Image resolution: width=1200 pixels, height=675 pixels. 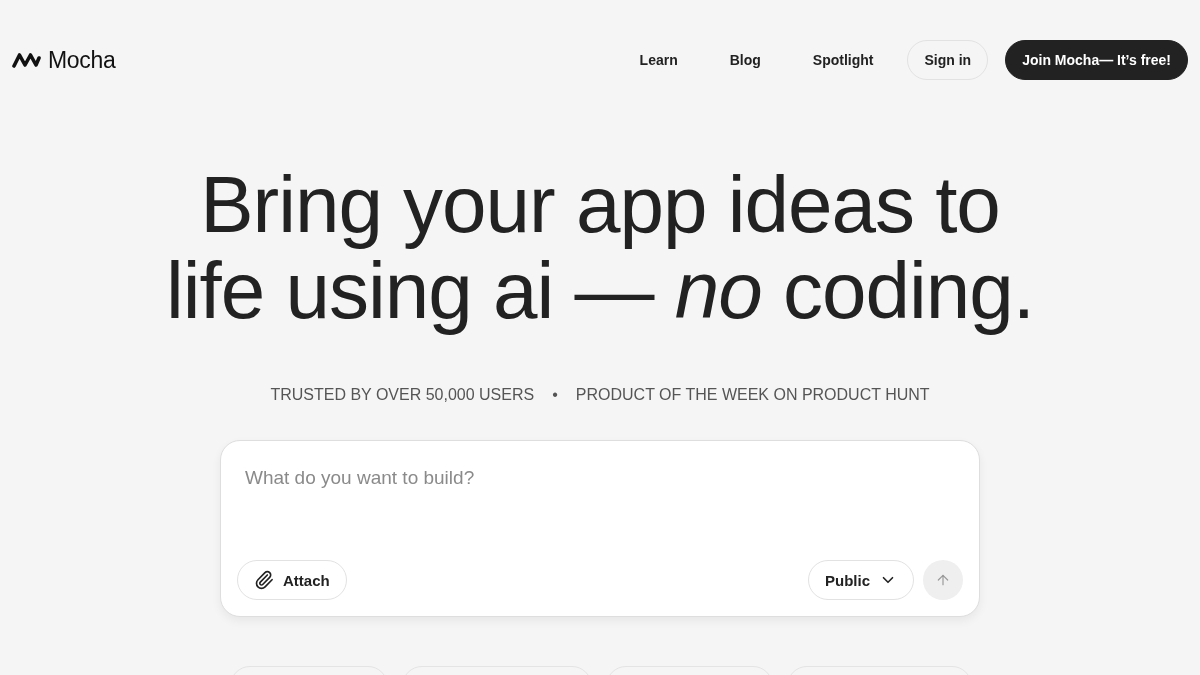 What do you see at coordinates (745, 60) in the screenshot?
I see `nav-link: Blog` at bounding box center [745, 60].